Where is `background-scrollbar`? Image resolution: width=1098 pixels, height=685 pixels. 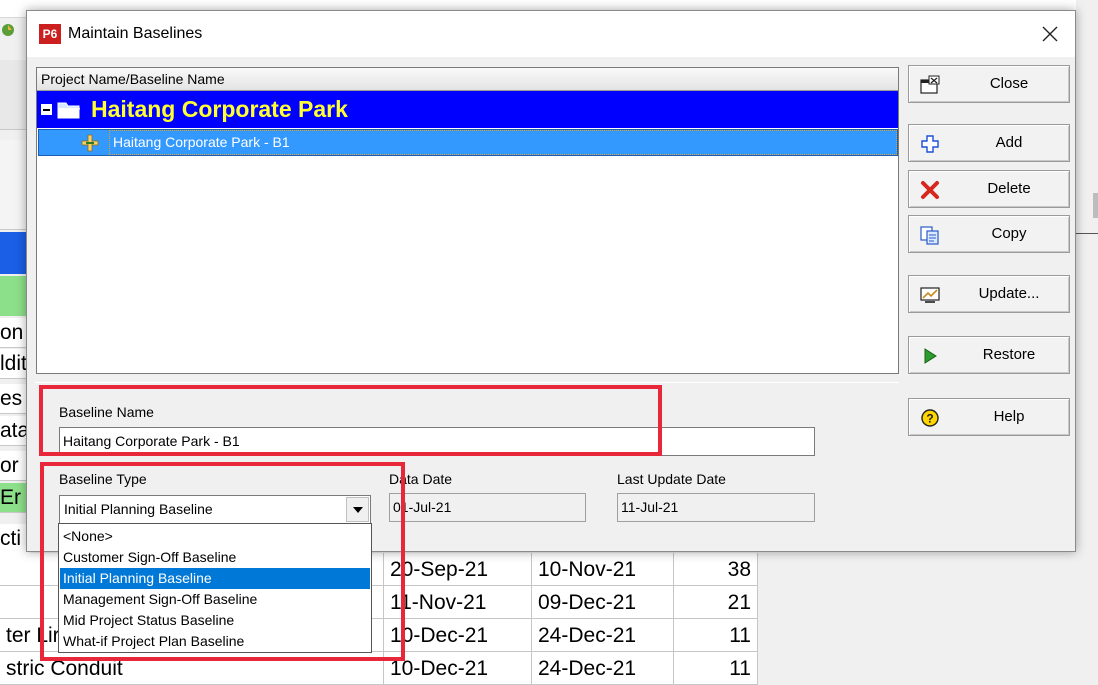 background-scrollbar is located at coordinates (1095, 205).